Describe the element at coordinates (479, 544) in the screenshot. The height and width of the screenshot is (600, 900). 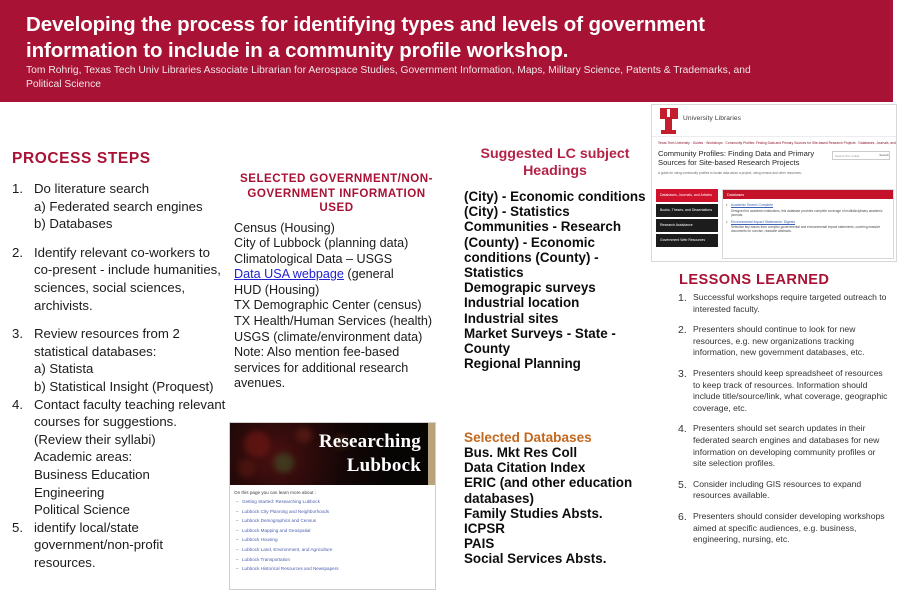
I see `database-item: PAIS` at that location.